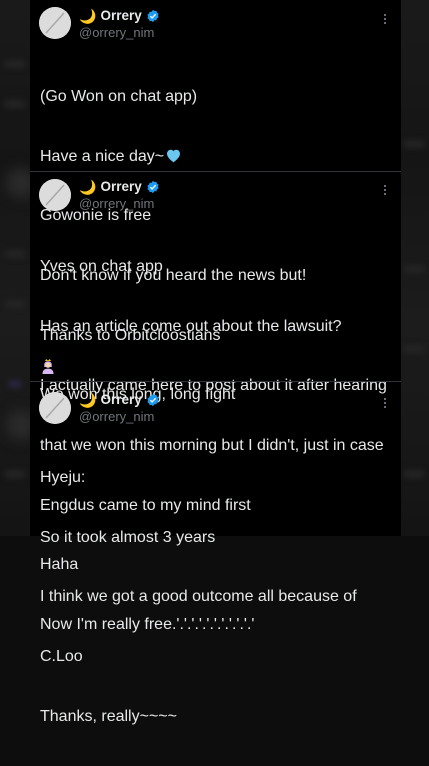 The image size is (429, 766). I want to click on background-blur-left, so click(18, 268).